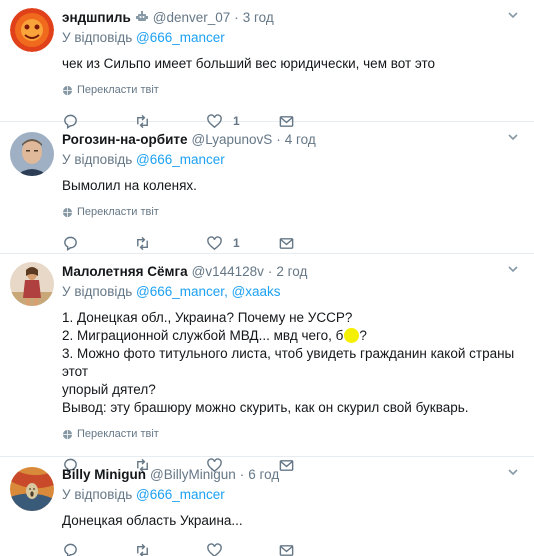 The height and width of the screenshot is (556, 534). What do you see at coordinates (228, 271) in the screenshot?
I see `author-handle: @v144128v` at bounding box center [228, 271].